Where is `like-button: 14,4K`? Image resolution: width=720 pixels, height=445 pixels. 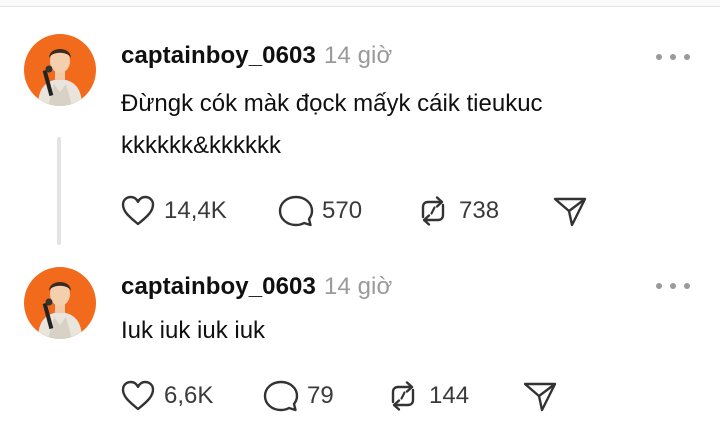
like-button: 14,4K is located at coordinates (173, 211).